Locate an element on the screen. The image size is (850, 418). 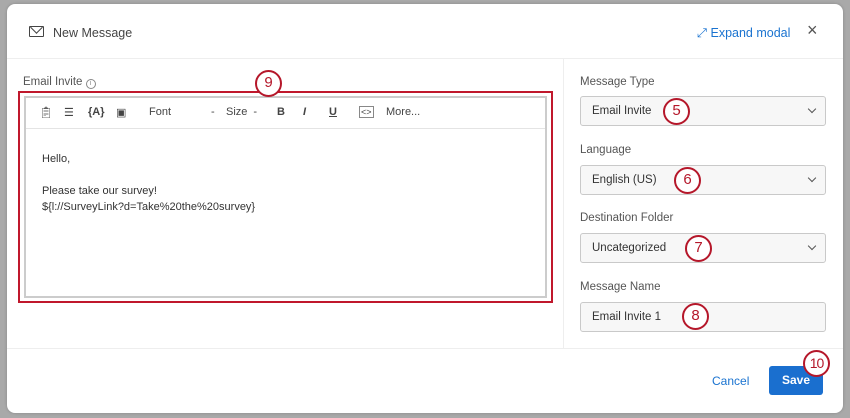
footer-divider is located at coordinates (425, 348).